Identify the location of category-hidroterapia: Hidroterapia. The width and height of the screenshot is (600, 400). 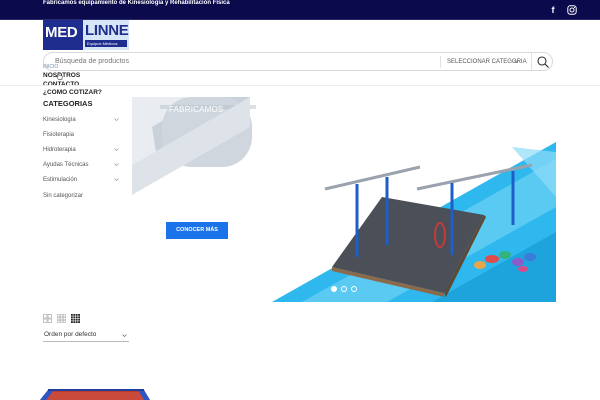
(59, 150).